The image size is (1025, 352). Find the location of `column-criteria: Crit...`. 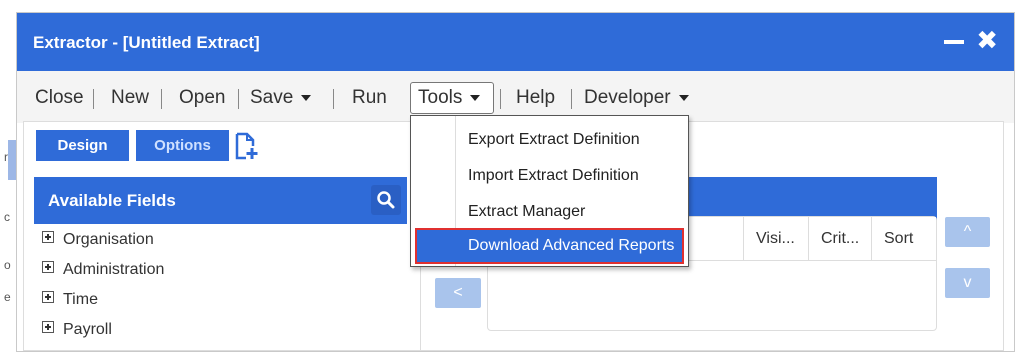

column-criteria: Crit... is located at coordinates (839, 238).